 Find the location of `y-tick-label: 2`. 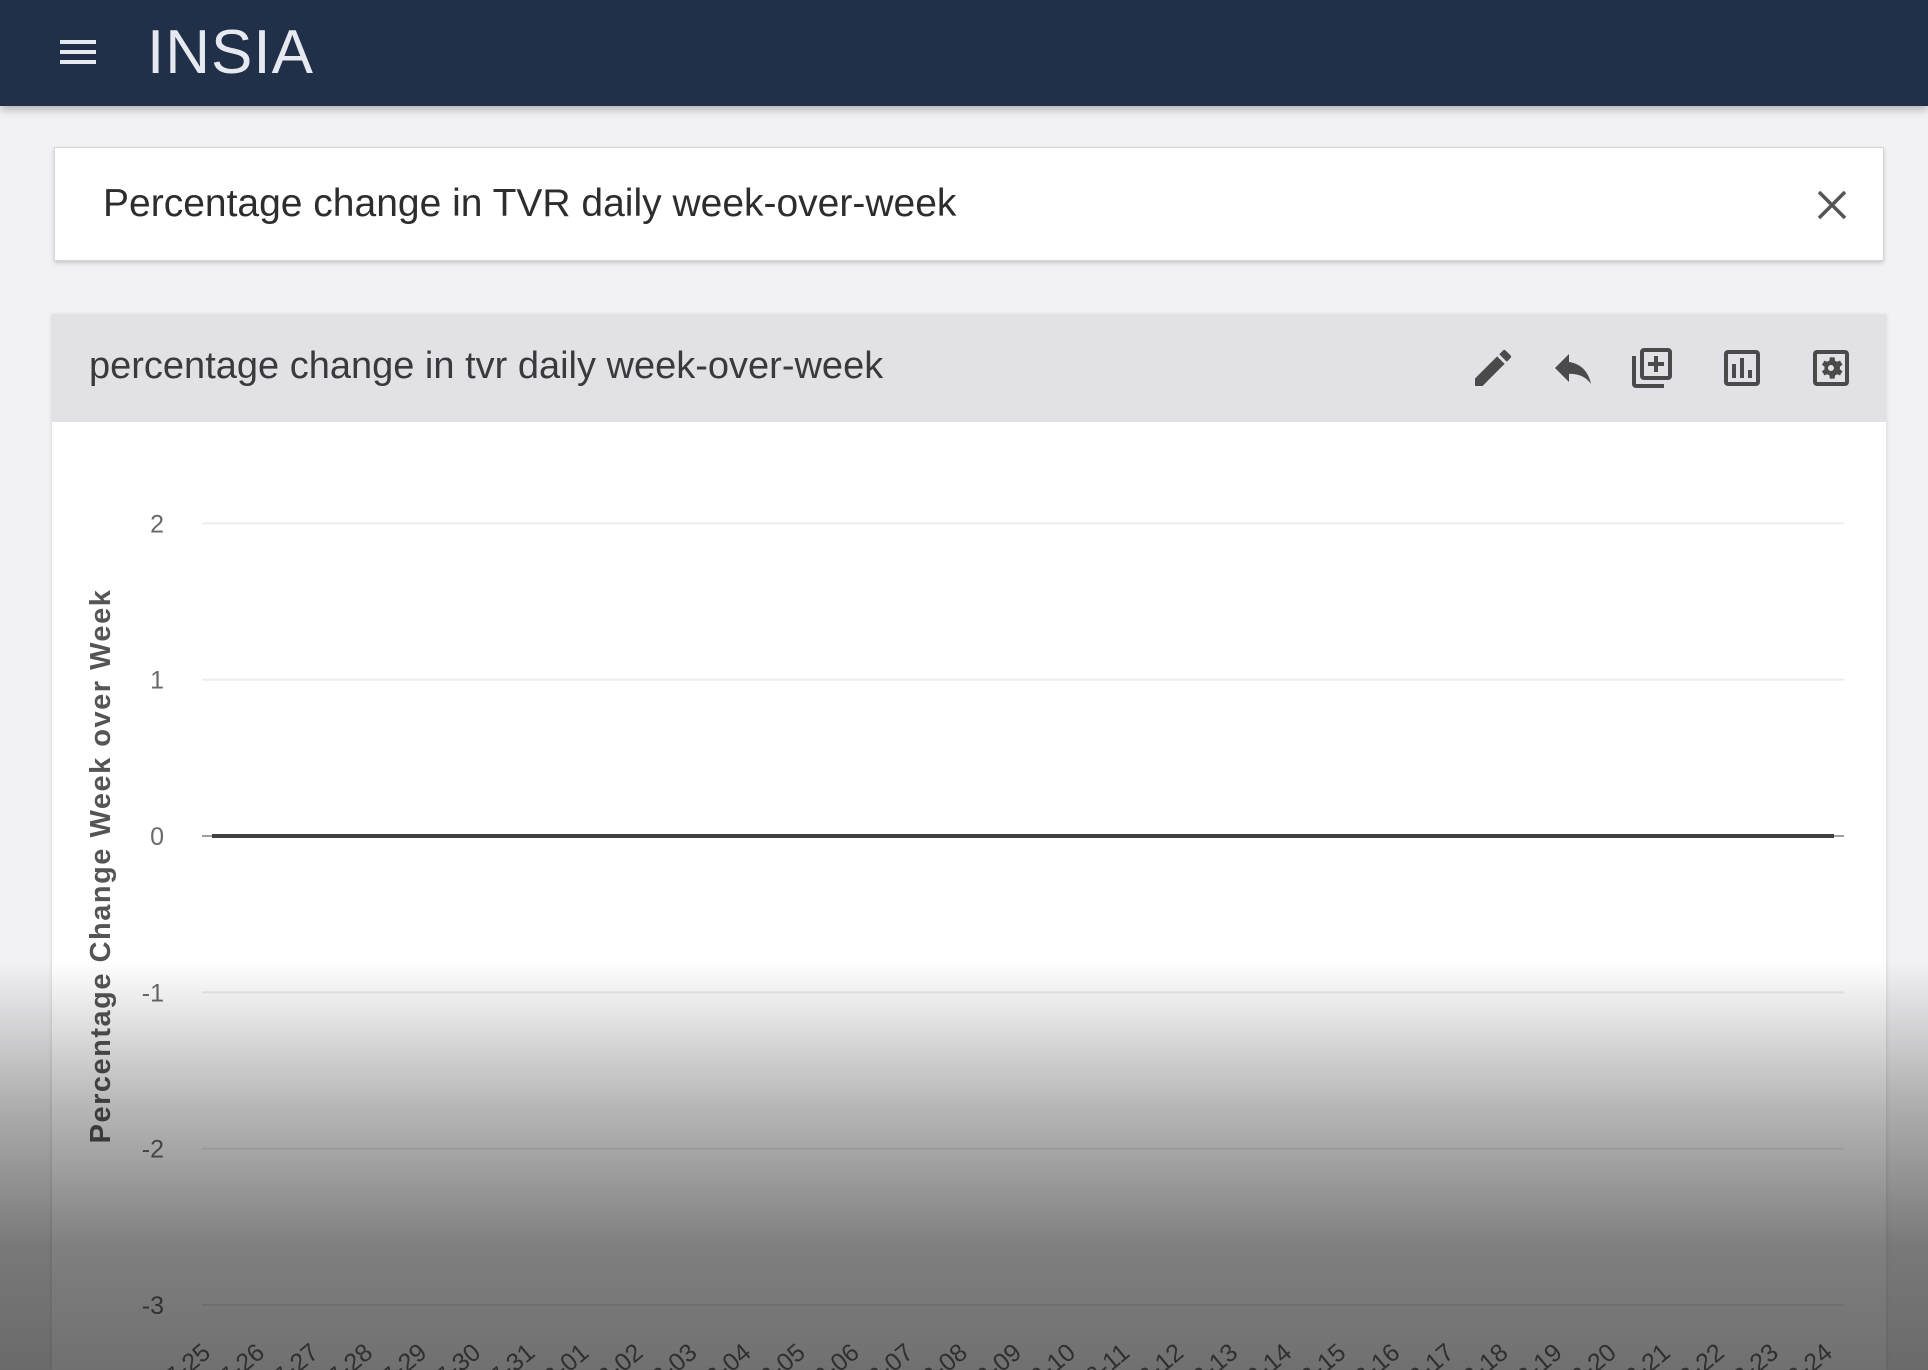

y-tick-label: 2 is located at coordinates (157, 524).